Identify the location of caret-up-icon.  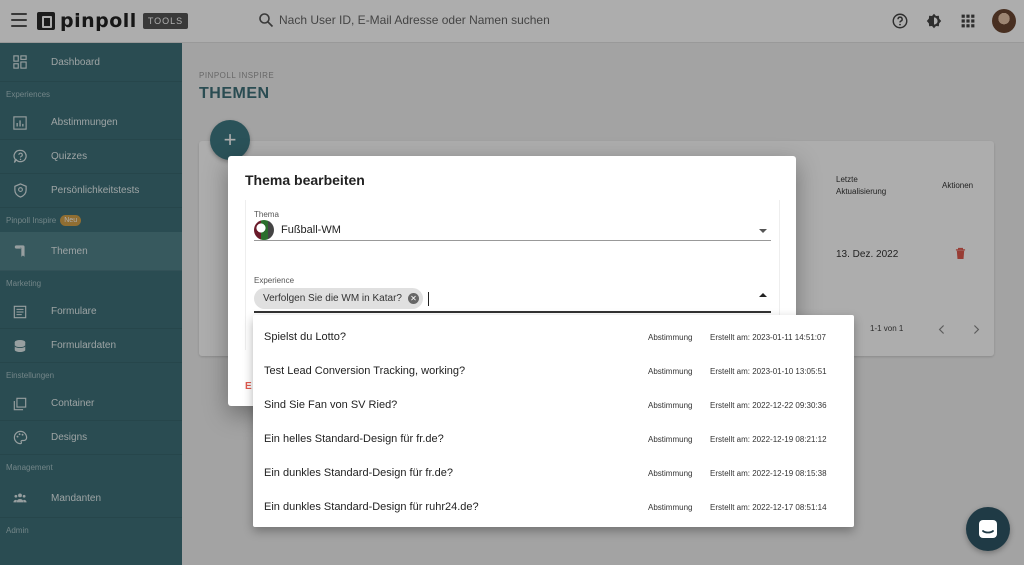
(763, 295).